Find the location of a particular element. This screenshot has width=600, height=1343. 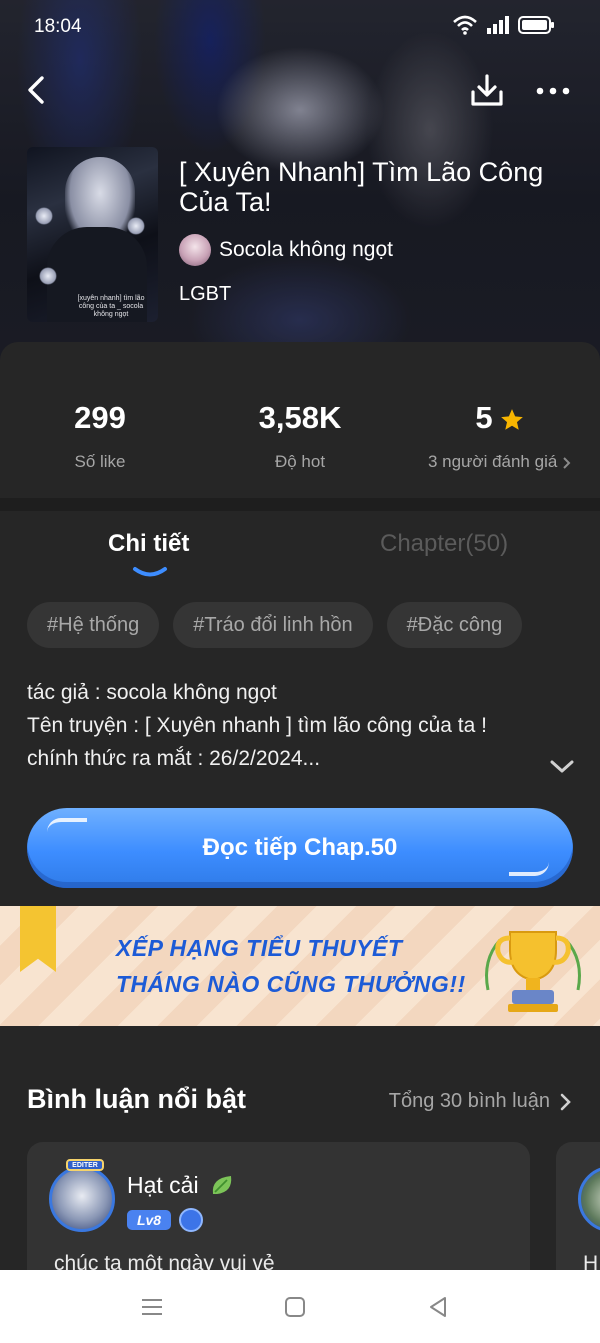

story-genre: LGBT is located at coordinates (205, 294).